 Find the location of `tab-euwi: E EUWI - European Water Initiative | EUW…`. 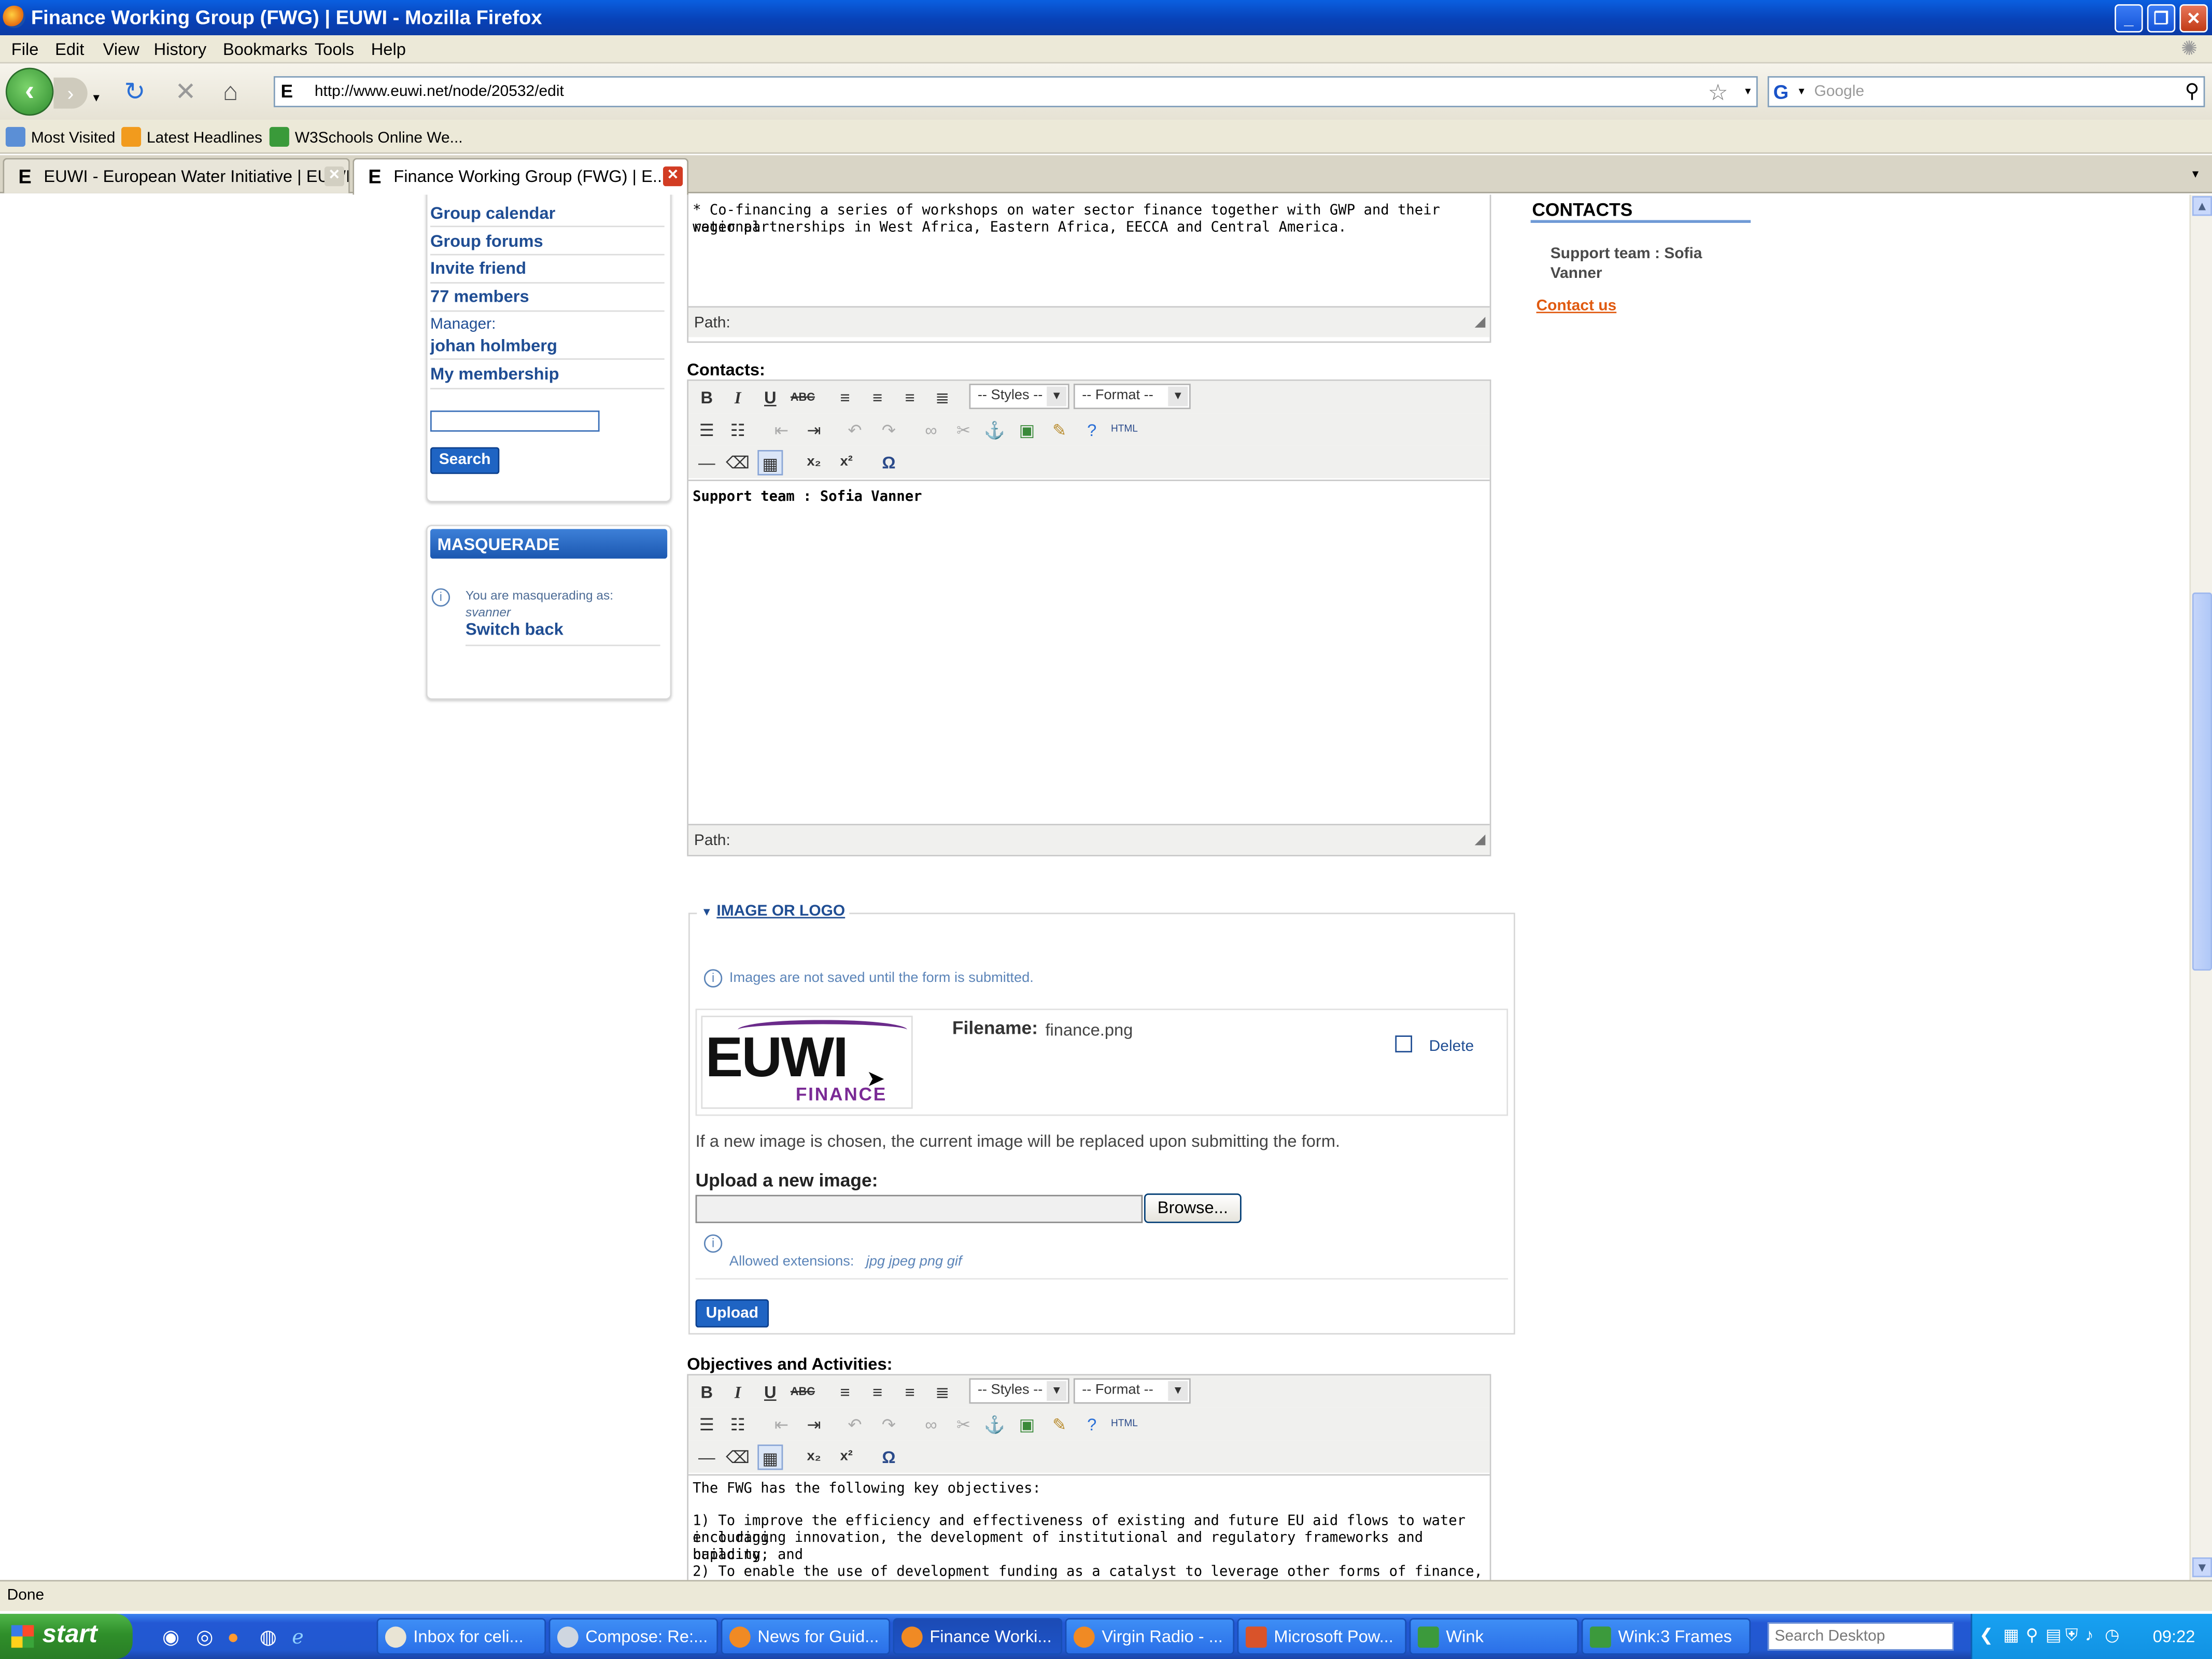

tab-euwi: E EUWI - European Water Initiative | EUW… is located at coordinates (176, 175).